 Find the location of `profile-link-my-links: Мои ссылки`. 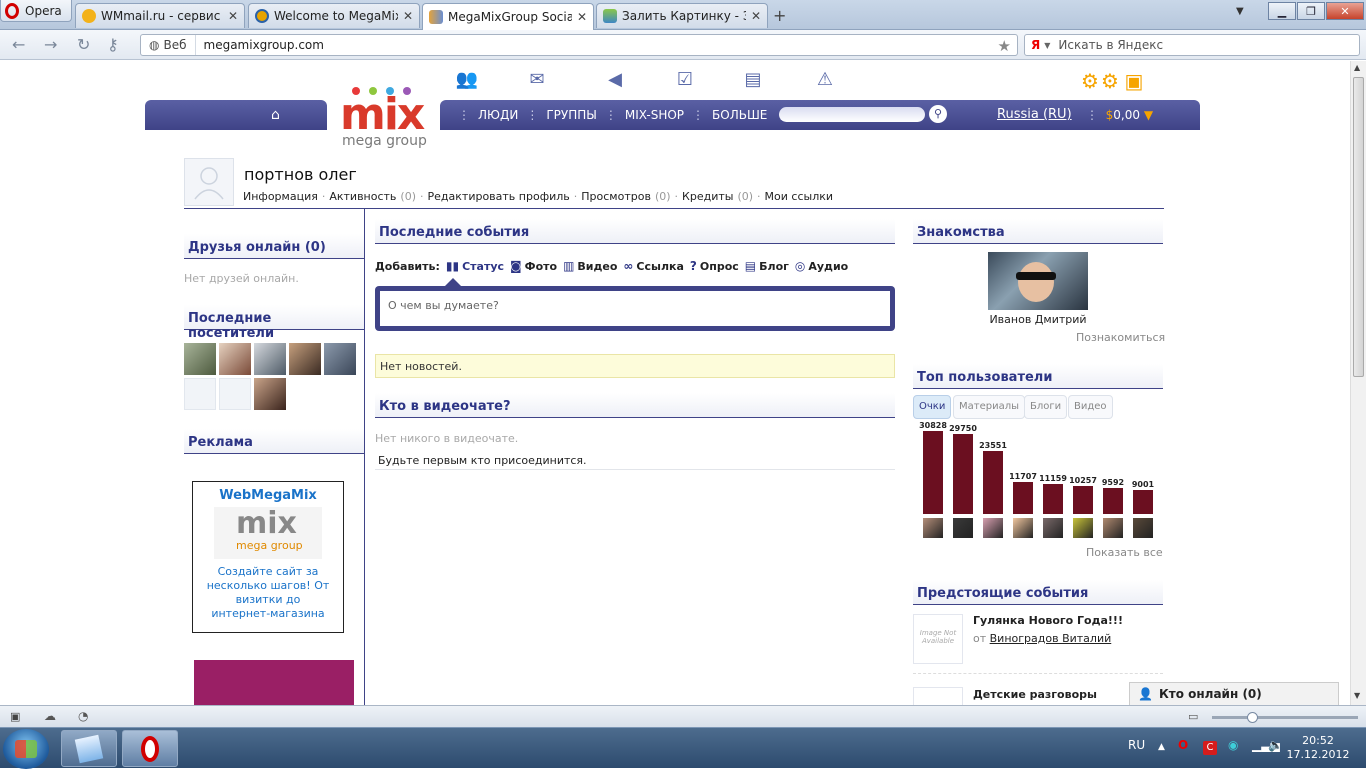

profile-link-my-links: Мои ссылки is located at coordinates (799, 196).